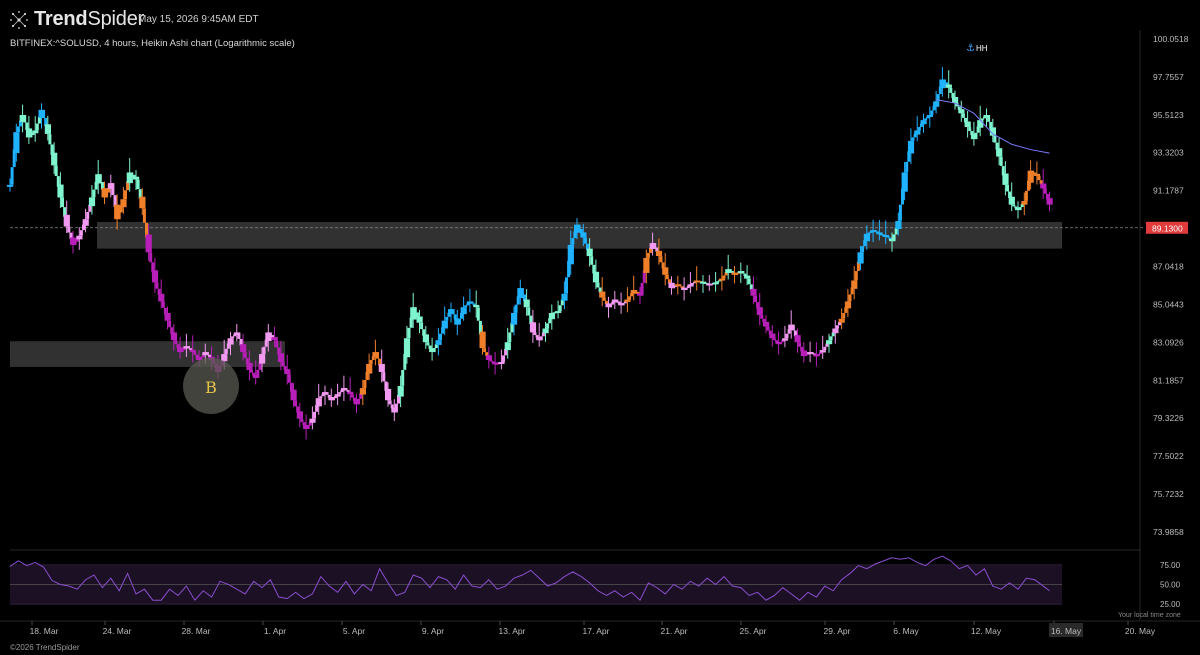 This screenshot has height=655, width=1200. Describe the element at coordinates (595, 579) in the screenshot. I see `rsi-panel: 75.00 50.00 25.00` at that location.